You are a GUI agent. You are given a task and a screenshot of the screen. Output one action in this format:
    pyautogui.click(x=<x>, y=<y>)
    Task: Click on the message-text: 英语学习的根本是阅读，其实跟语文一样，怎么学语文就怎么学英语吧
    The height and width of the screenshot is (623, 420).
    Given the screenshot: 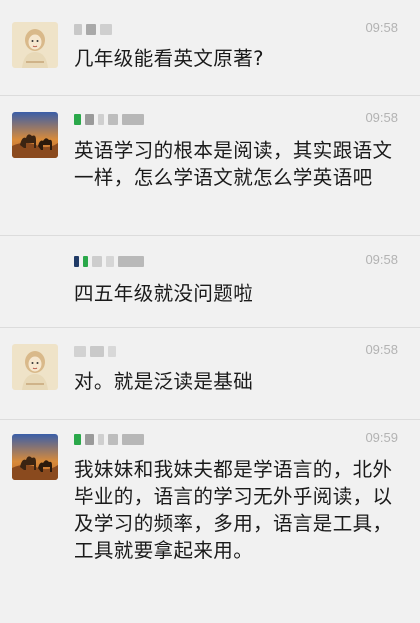 What is the action you would take?
    pyautogui.click(x=233, y=164)
    